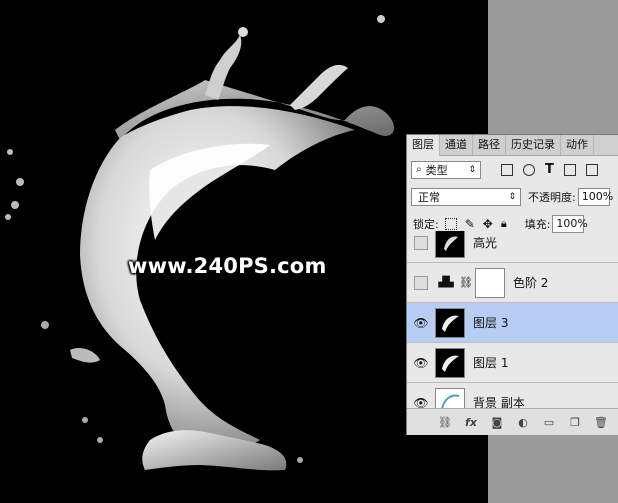  Describe the element at coordinates (512, 247) in the screenshot. I see `layer-row: 高光` at that location.